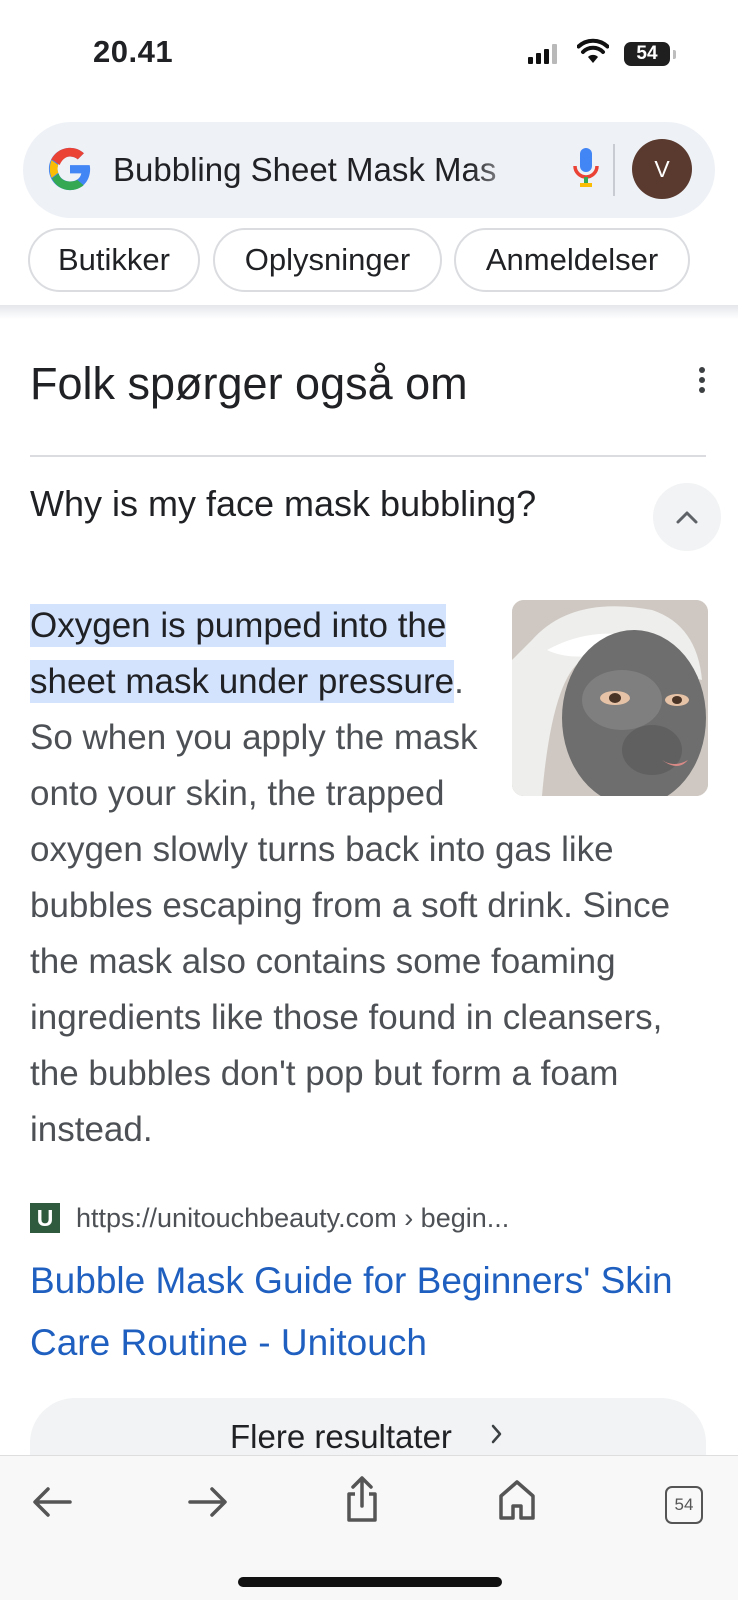  What do you see at coordinates (133, 51) in the screenshot?
I see `status-time: 20.41` at bounding box center [133, 51].